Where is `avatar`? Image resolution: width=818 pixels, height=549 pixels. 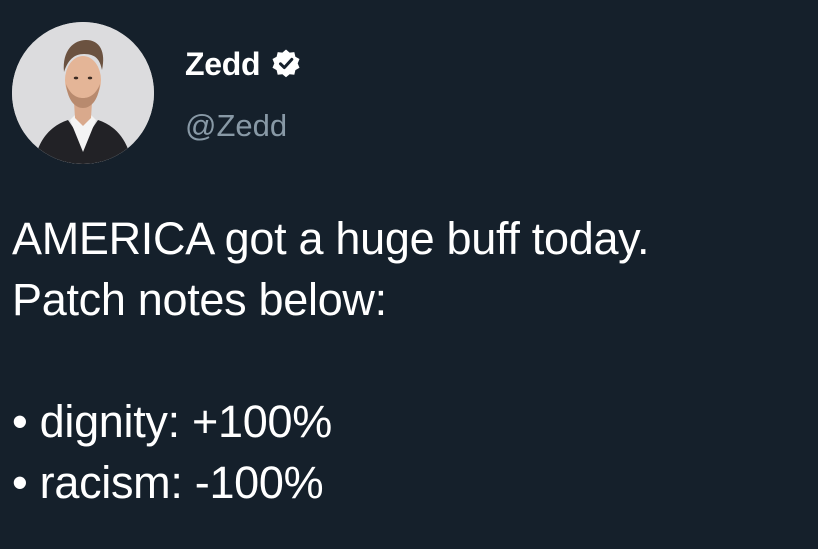
avatar is located at coordinates (83, 93).